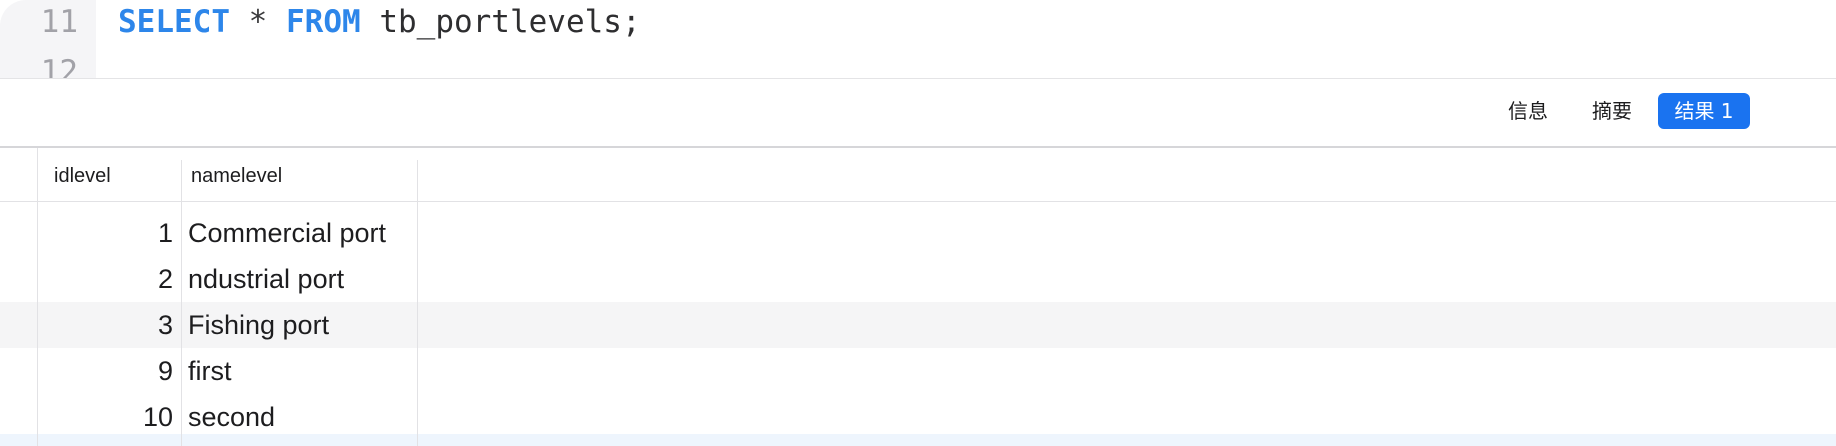 The image size is (1836, 446). Describe the element at coordinates (918, 440) in the screenshot. I see `table-row` at that location.